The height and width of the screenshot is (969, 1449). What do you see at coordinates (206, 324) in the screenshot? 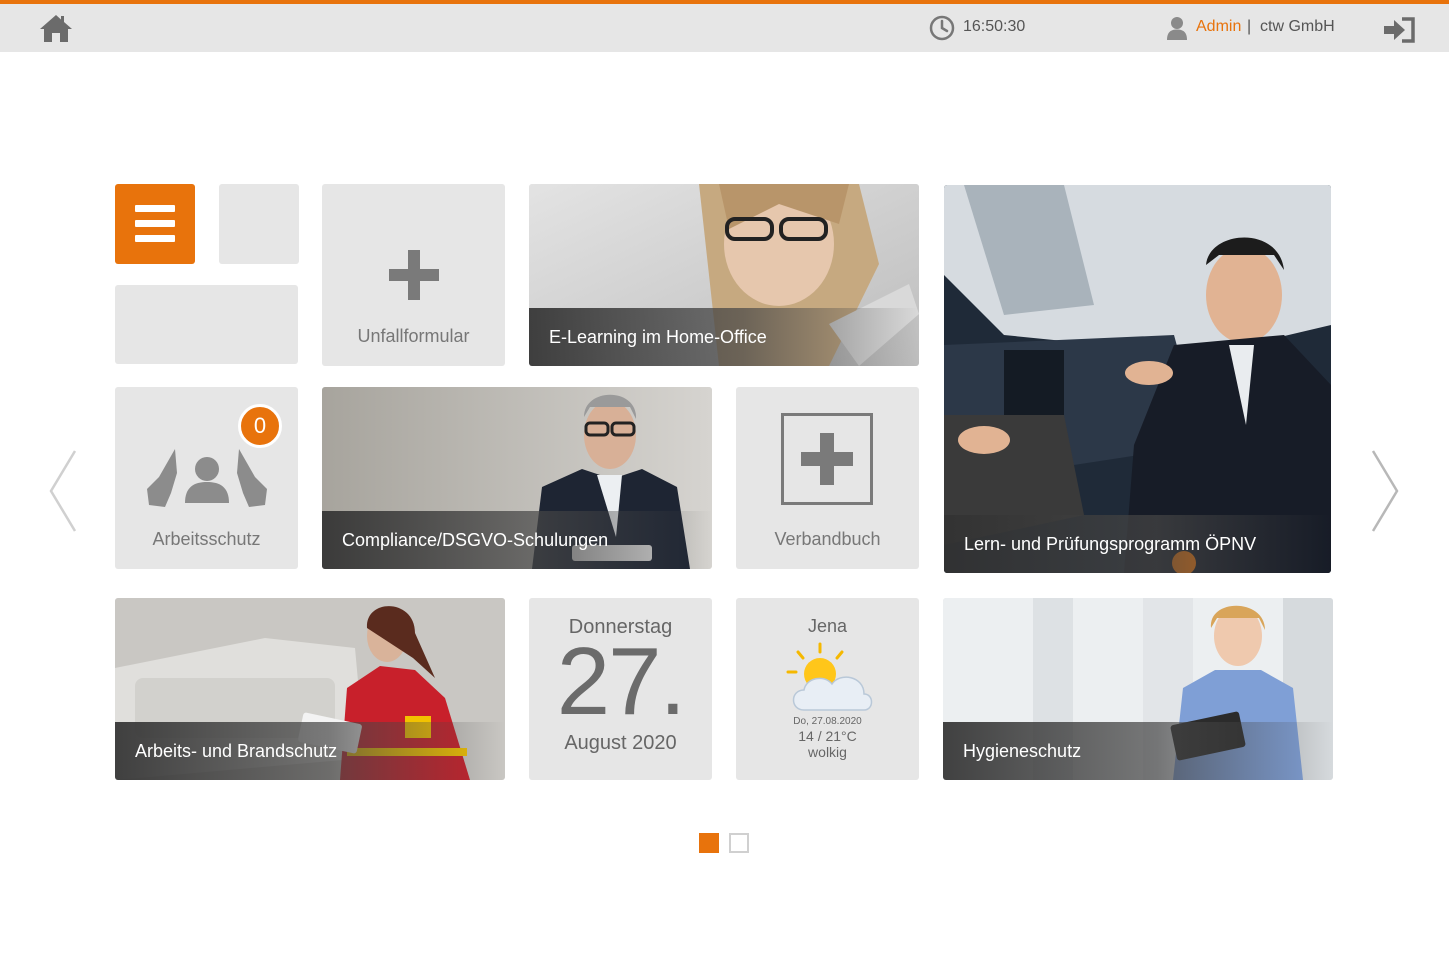
I see `empty-tile-wide` at bounding box center [206, 324].